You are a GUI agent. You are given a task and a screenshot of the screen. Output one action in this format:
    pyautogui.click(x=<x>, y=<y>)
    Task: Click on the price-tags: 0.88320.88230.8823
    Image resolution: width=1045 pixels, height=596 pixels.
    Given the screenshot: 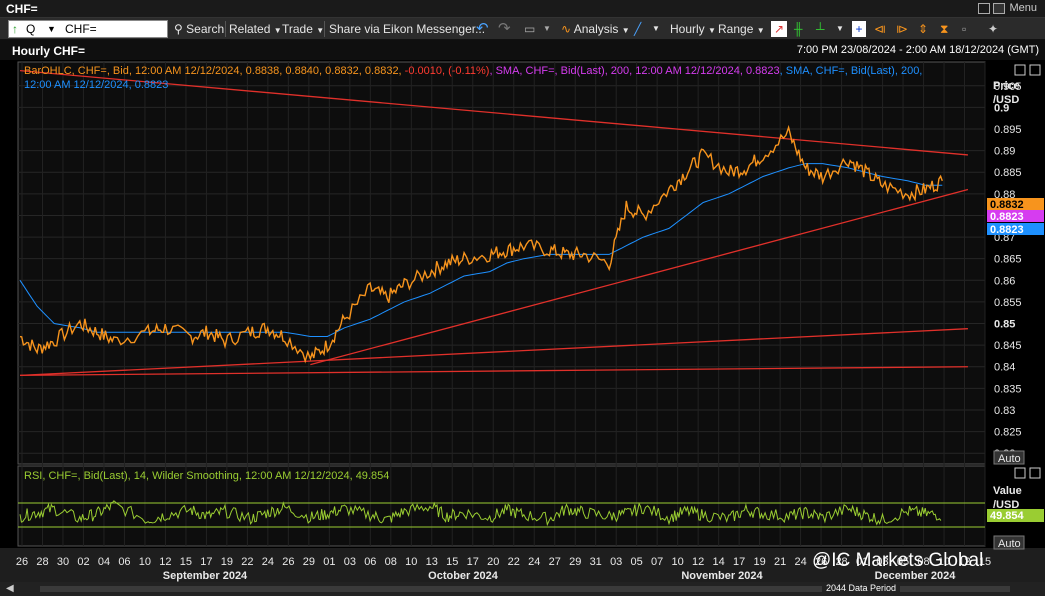 What is the action you would take?
    pyautogui.click(x=1015, y=217)
    